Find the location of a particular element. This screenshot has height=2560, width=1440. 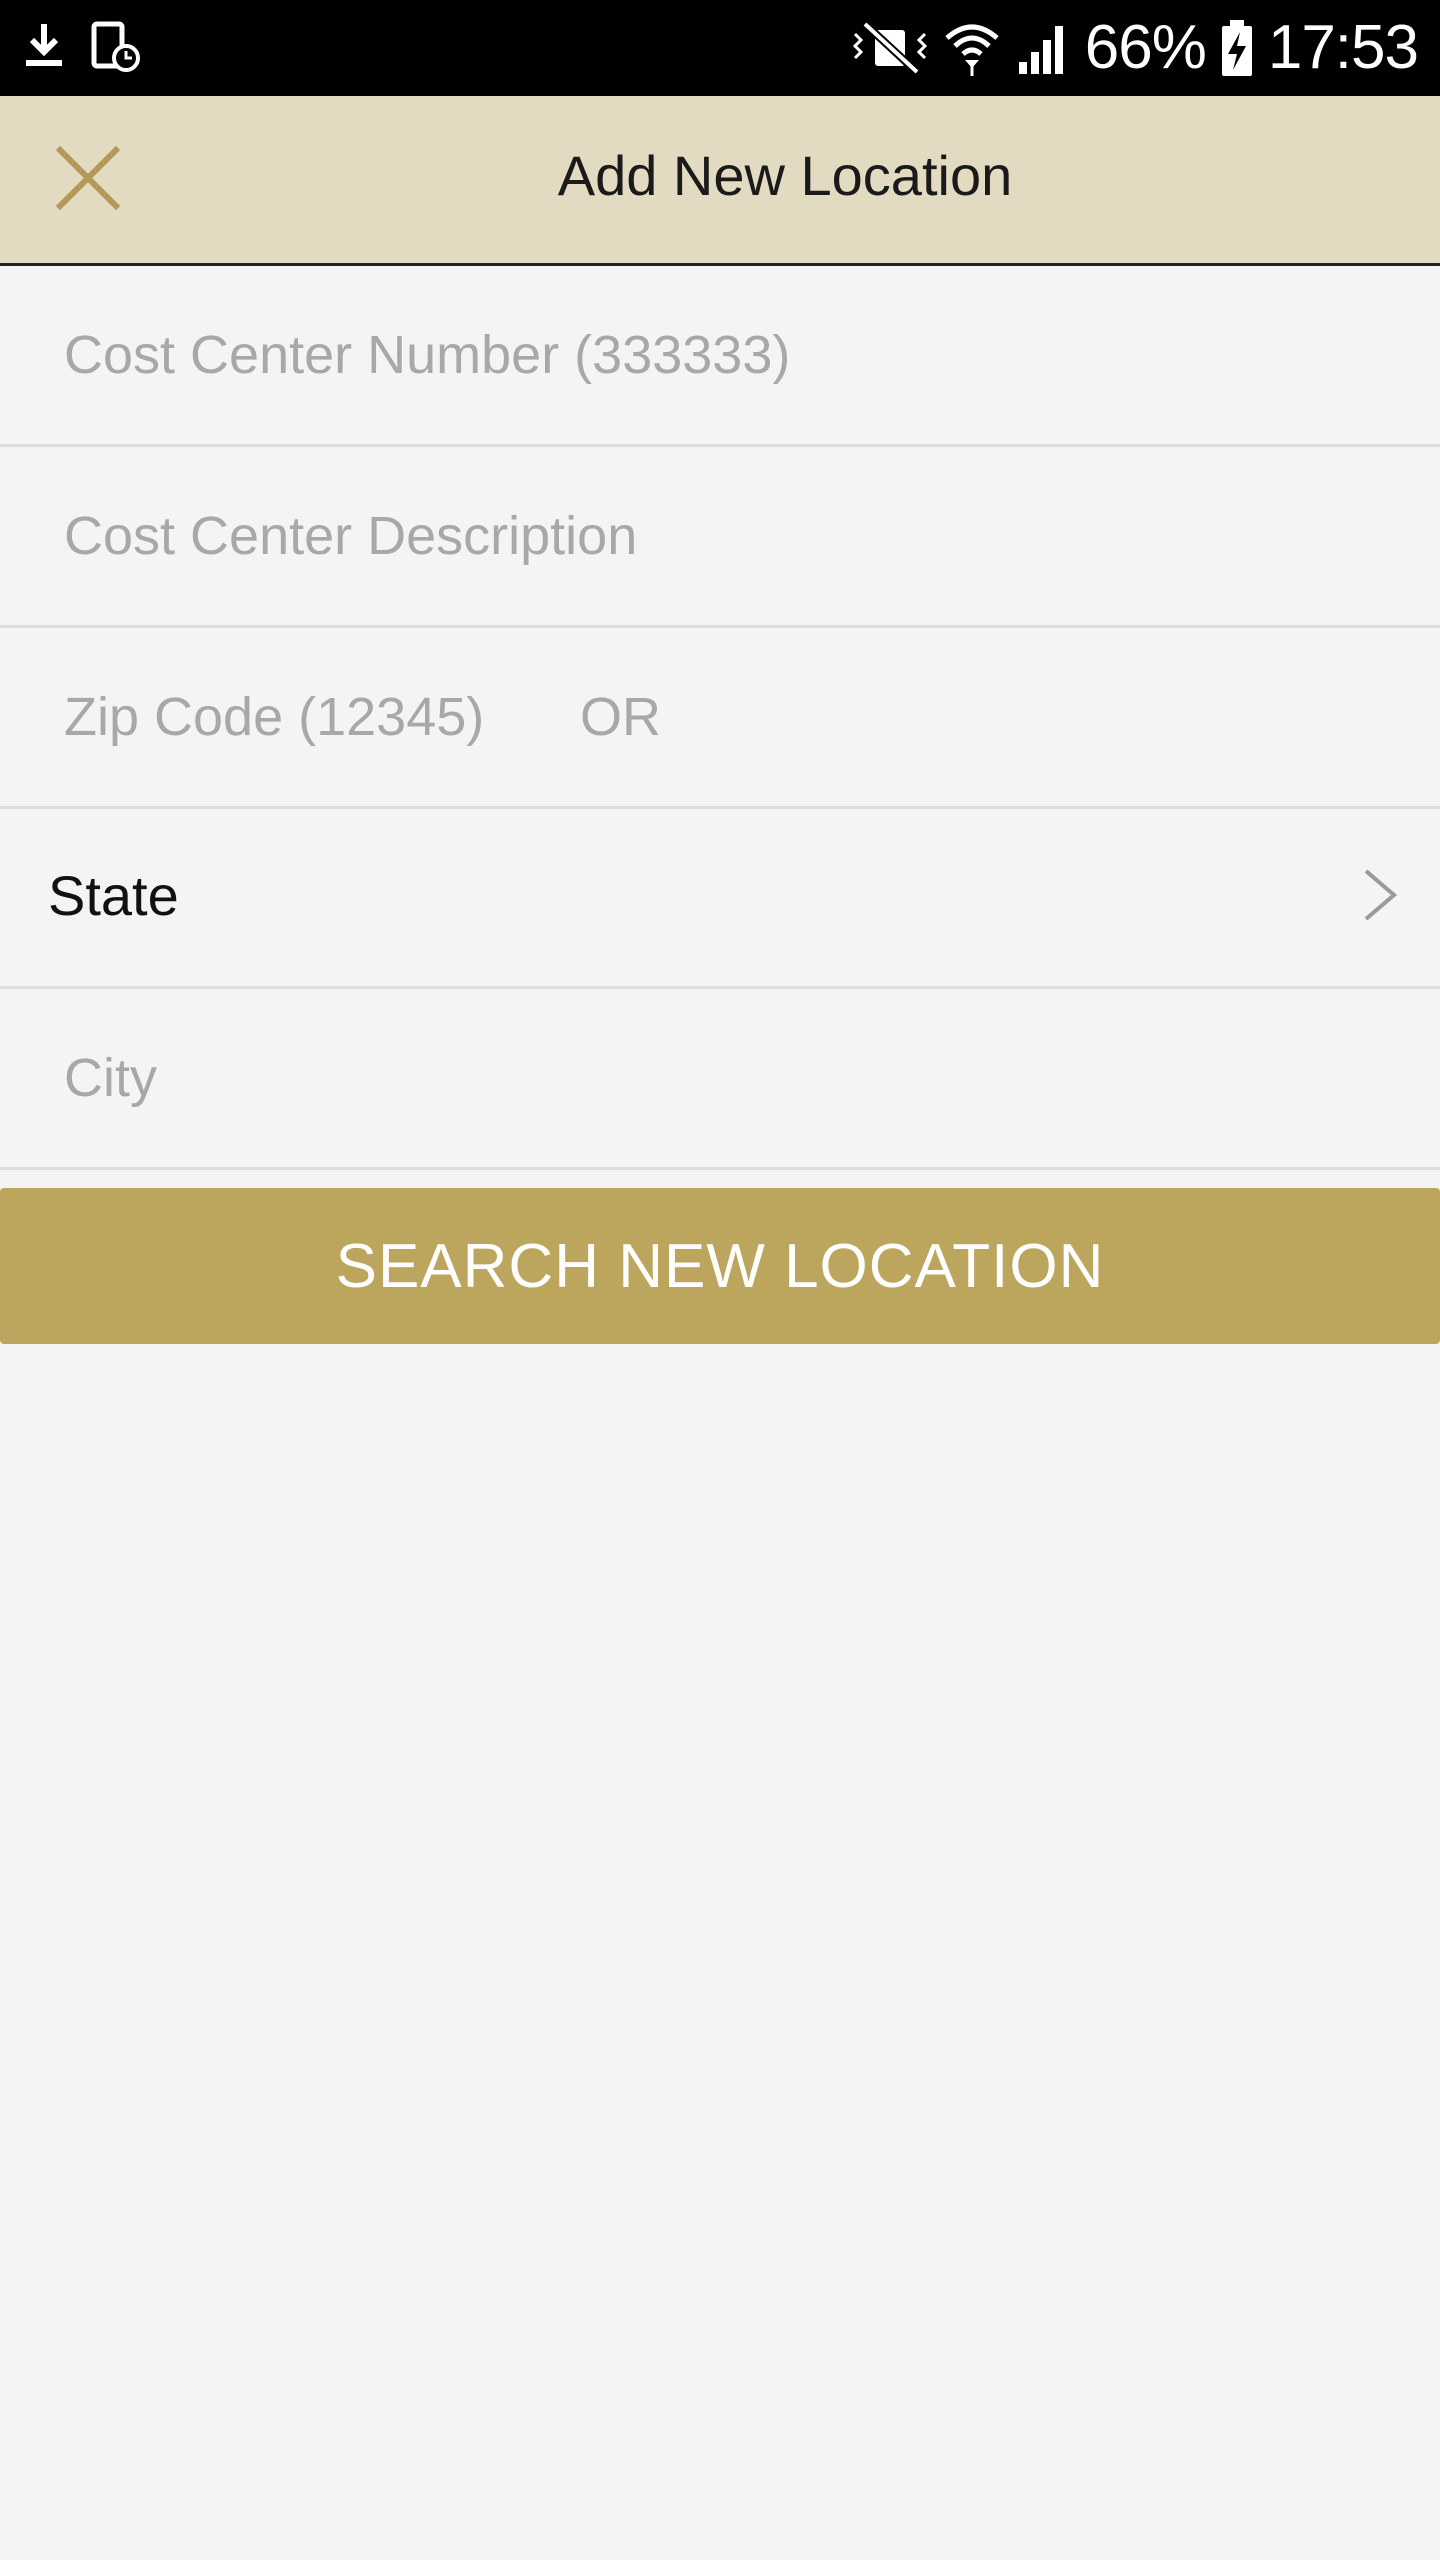

or-label: OR is located at coordinates (620, 717).